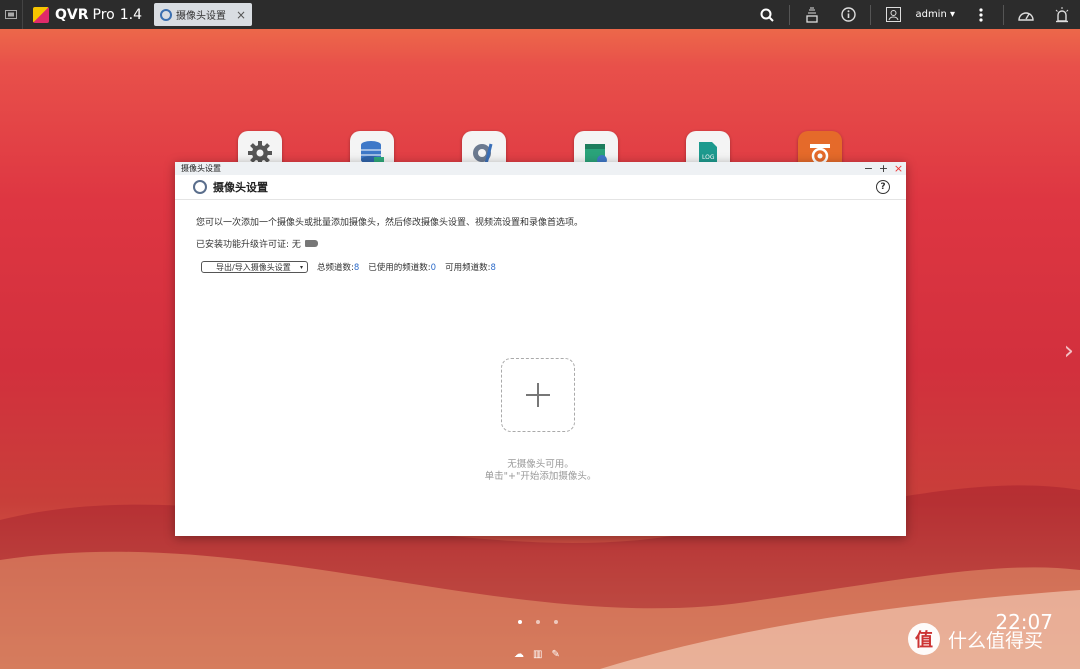  What do you see at coordinates (924, 639) in the screenshot?
I see `watermark-logo: 值` at bounding box center [924, 639].